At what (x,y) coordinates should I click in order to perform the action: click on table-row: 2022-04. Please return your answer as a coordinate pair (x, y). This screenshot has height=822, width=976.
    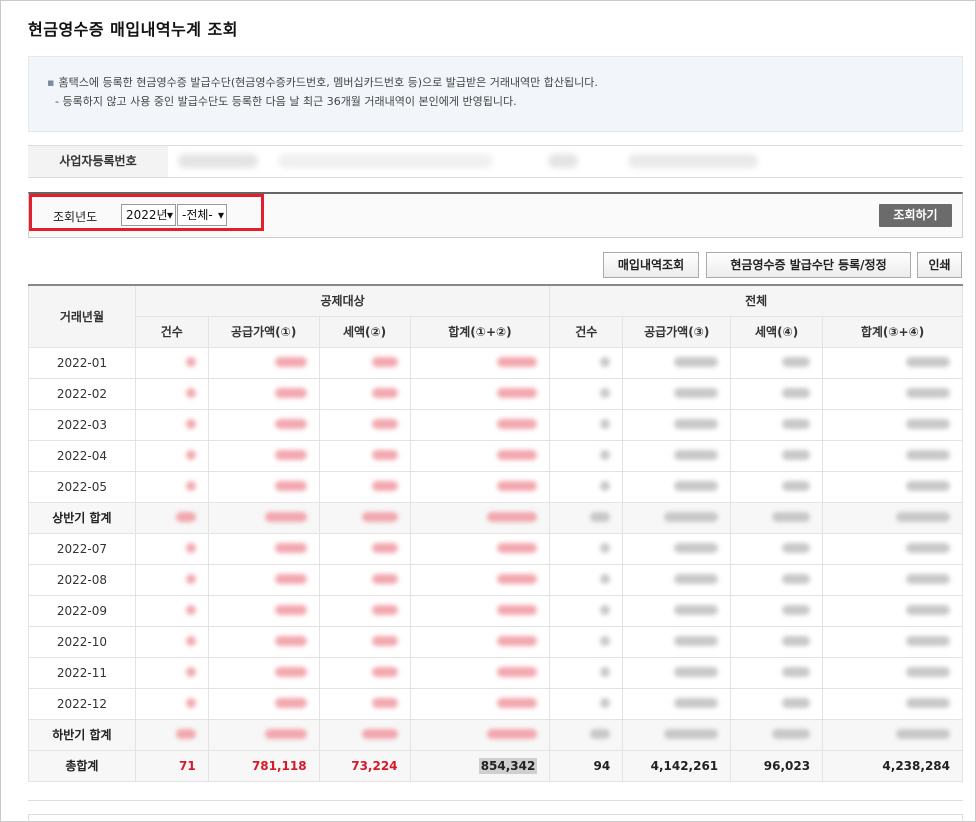
    Looking at the image, I should click on (495, 455).